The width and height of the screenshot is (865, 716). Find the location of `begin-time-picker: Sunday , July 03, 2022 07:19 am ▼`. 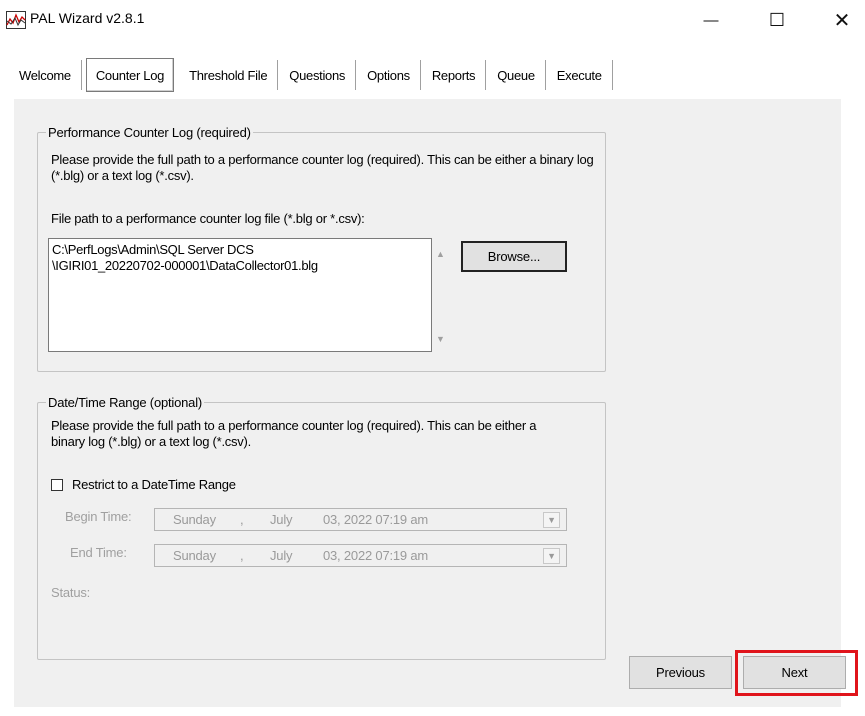

begin-time-picker: Sunday , July 03, 2022 07:19 am ▼ is located at coordinates (360, 519).